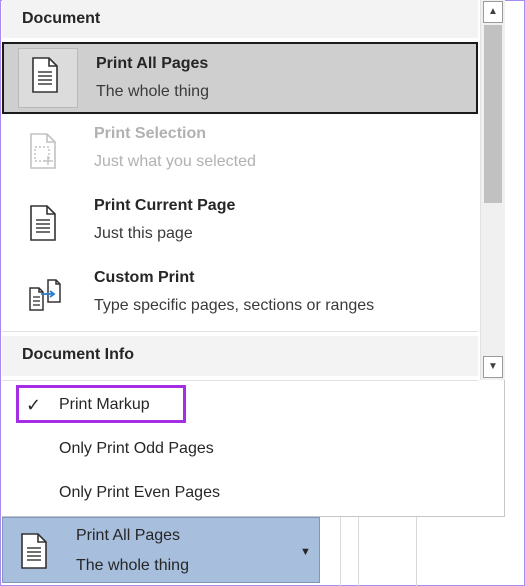 The width and height of the screenshot is (525, 586). I want to click on item-subtitle: Just what you selected, so click(175, 161).